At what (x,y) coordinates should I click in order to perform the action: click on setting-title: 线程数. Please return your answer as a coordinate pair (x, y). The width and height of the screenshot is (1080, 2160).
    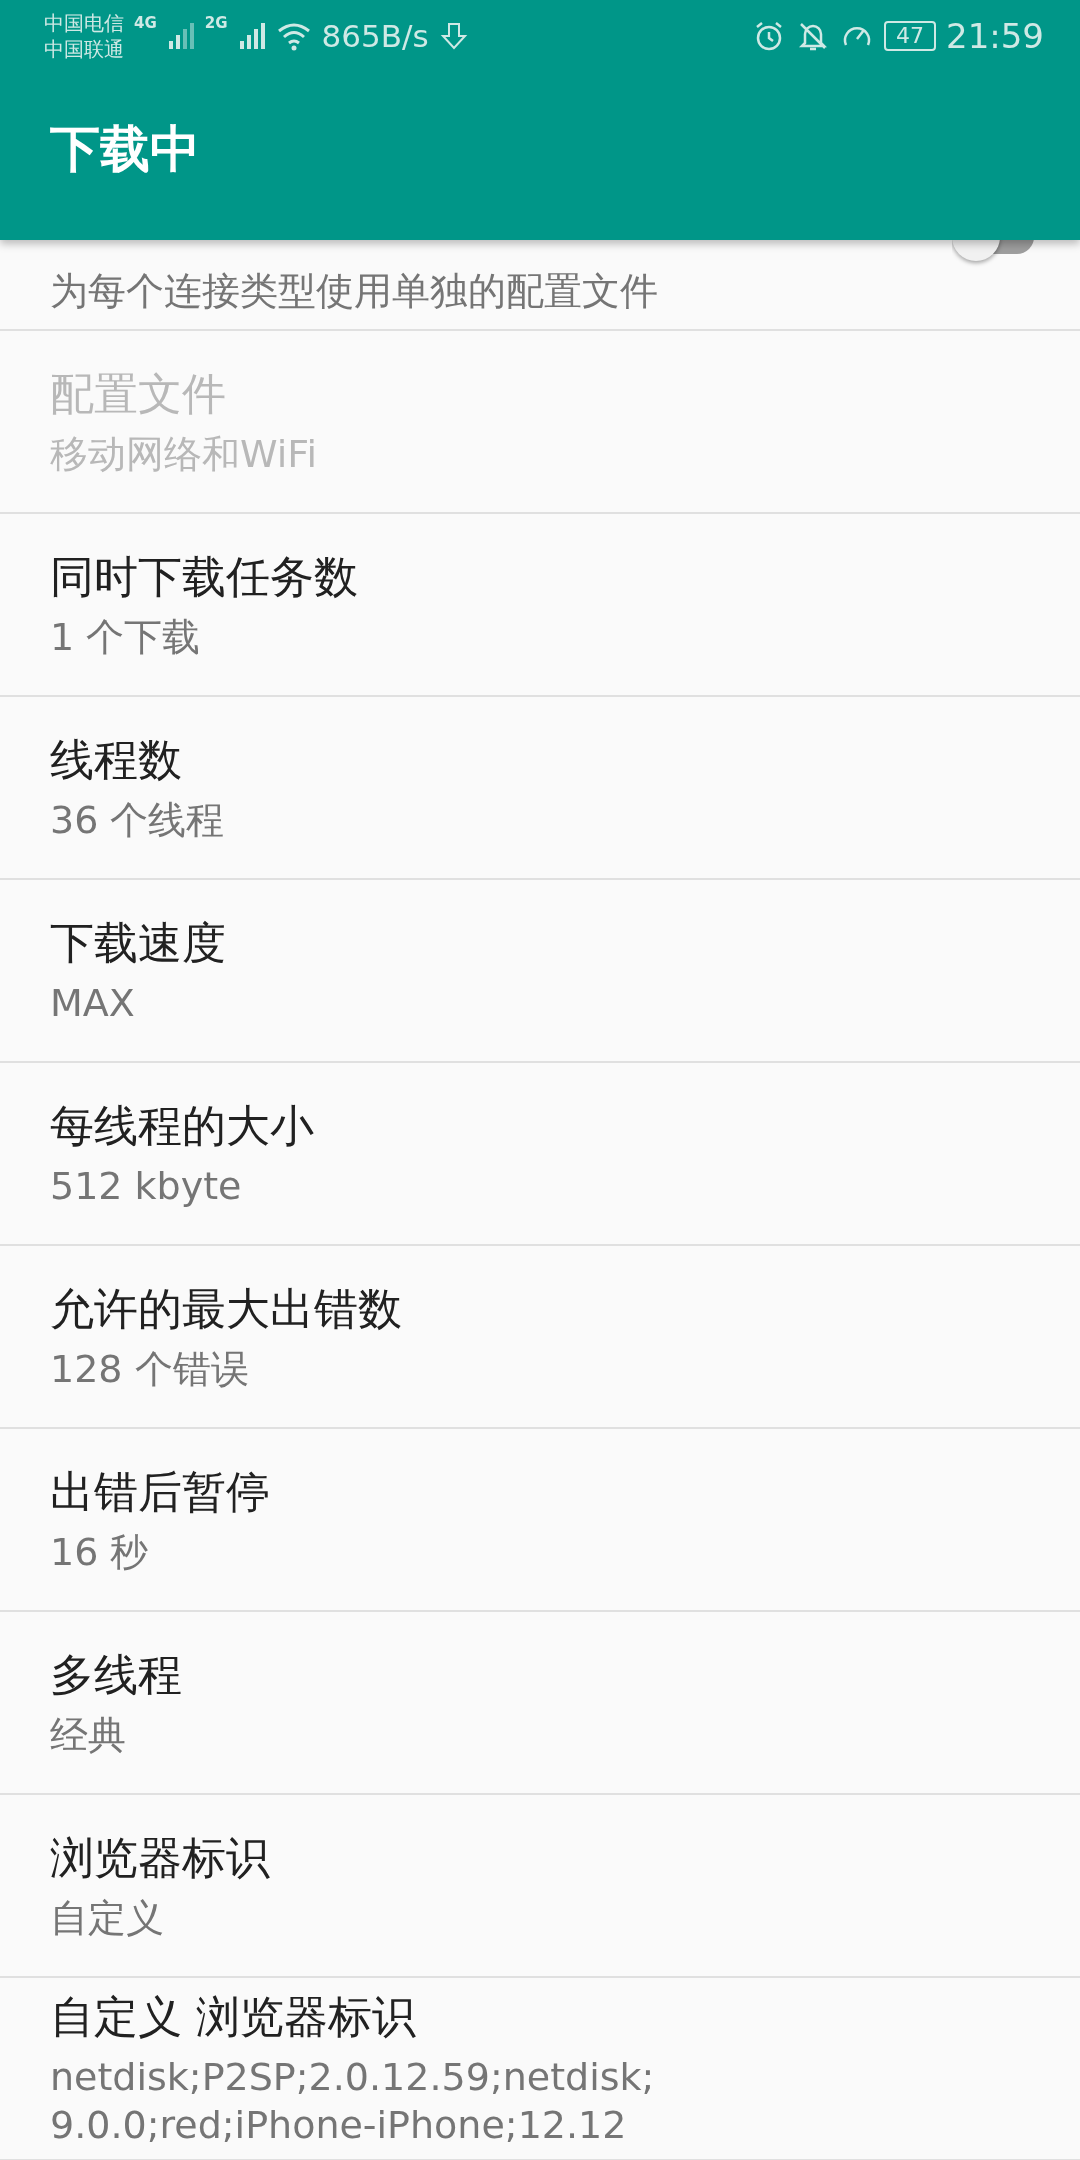
    Looking at the image, I should click on (116, 760).